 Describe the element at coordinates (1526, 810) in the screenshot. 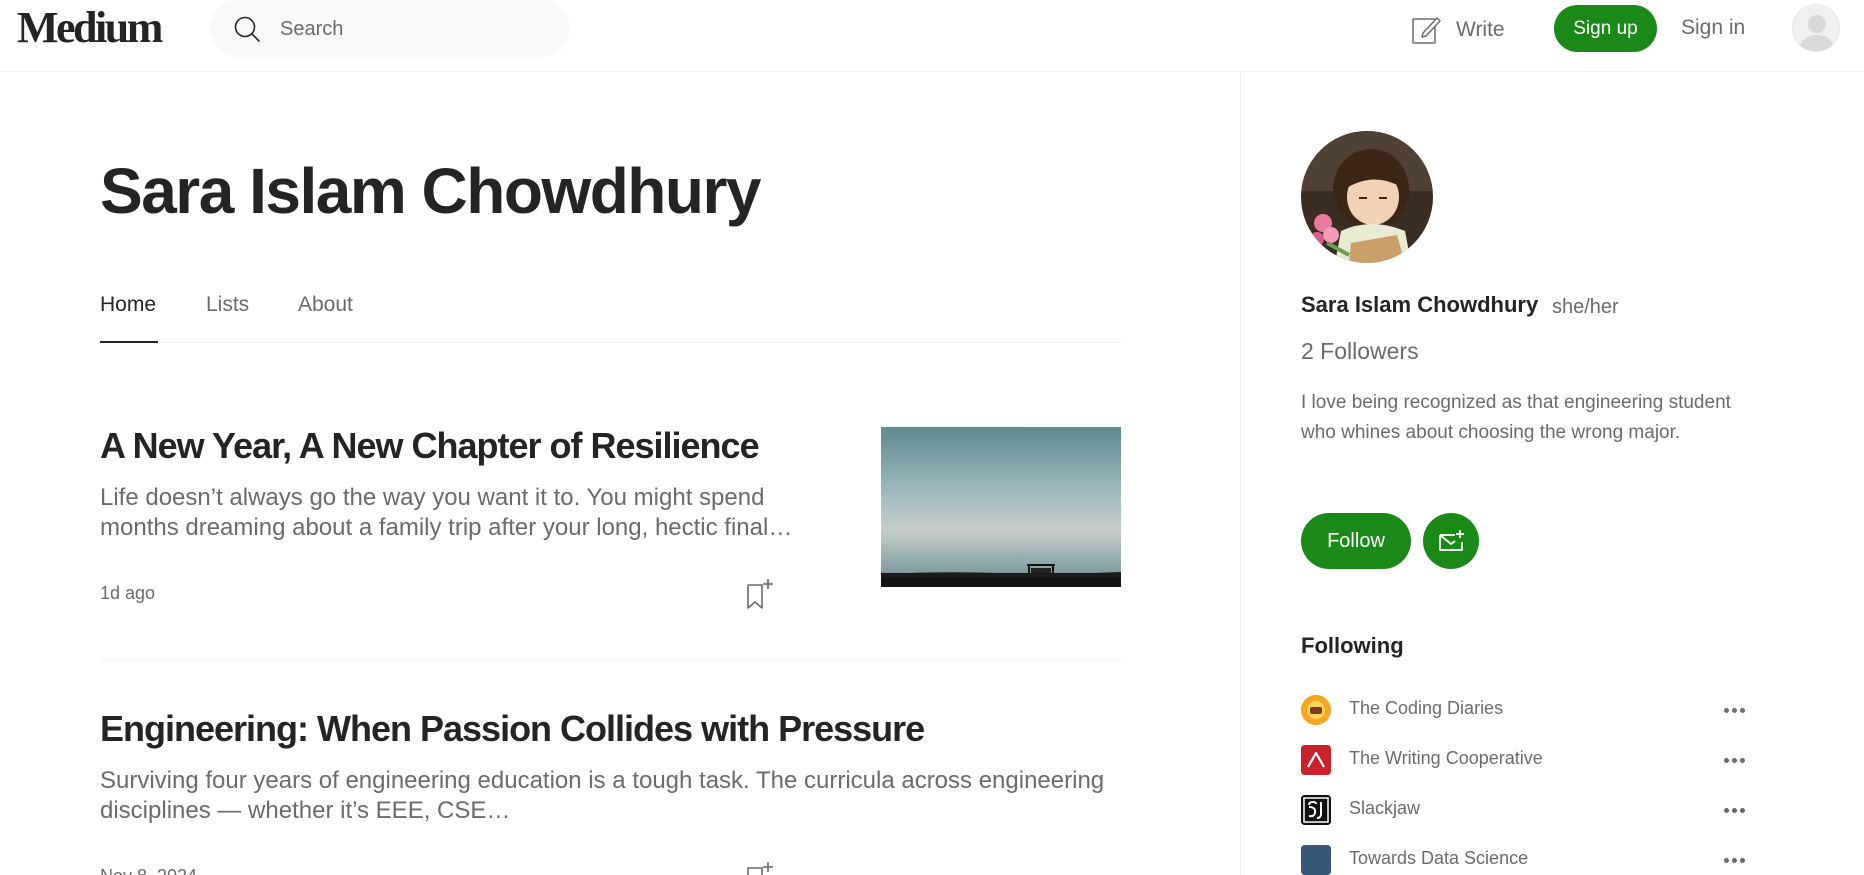

I see `following-item: Slackjaw` at that location.